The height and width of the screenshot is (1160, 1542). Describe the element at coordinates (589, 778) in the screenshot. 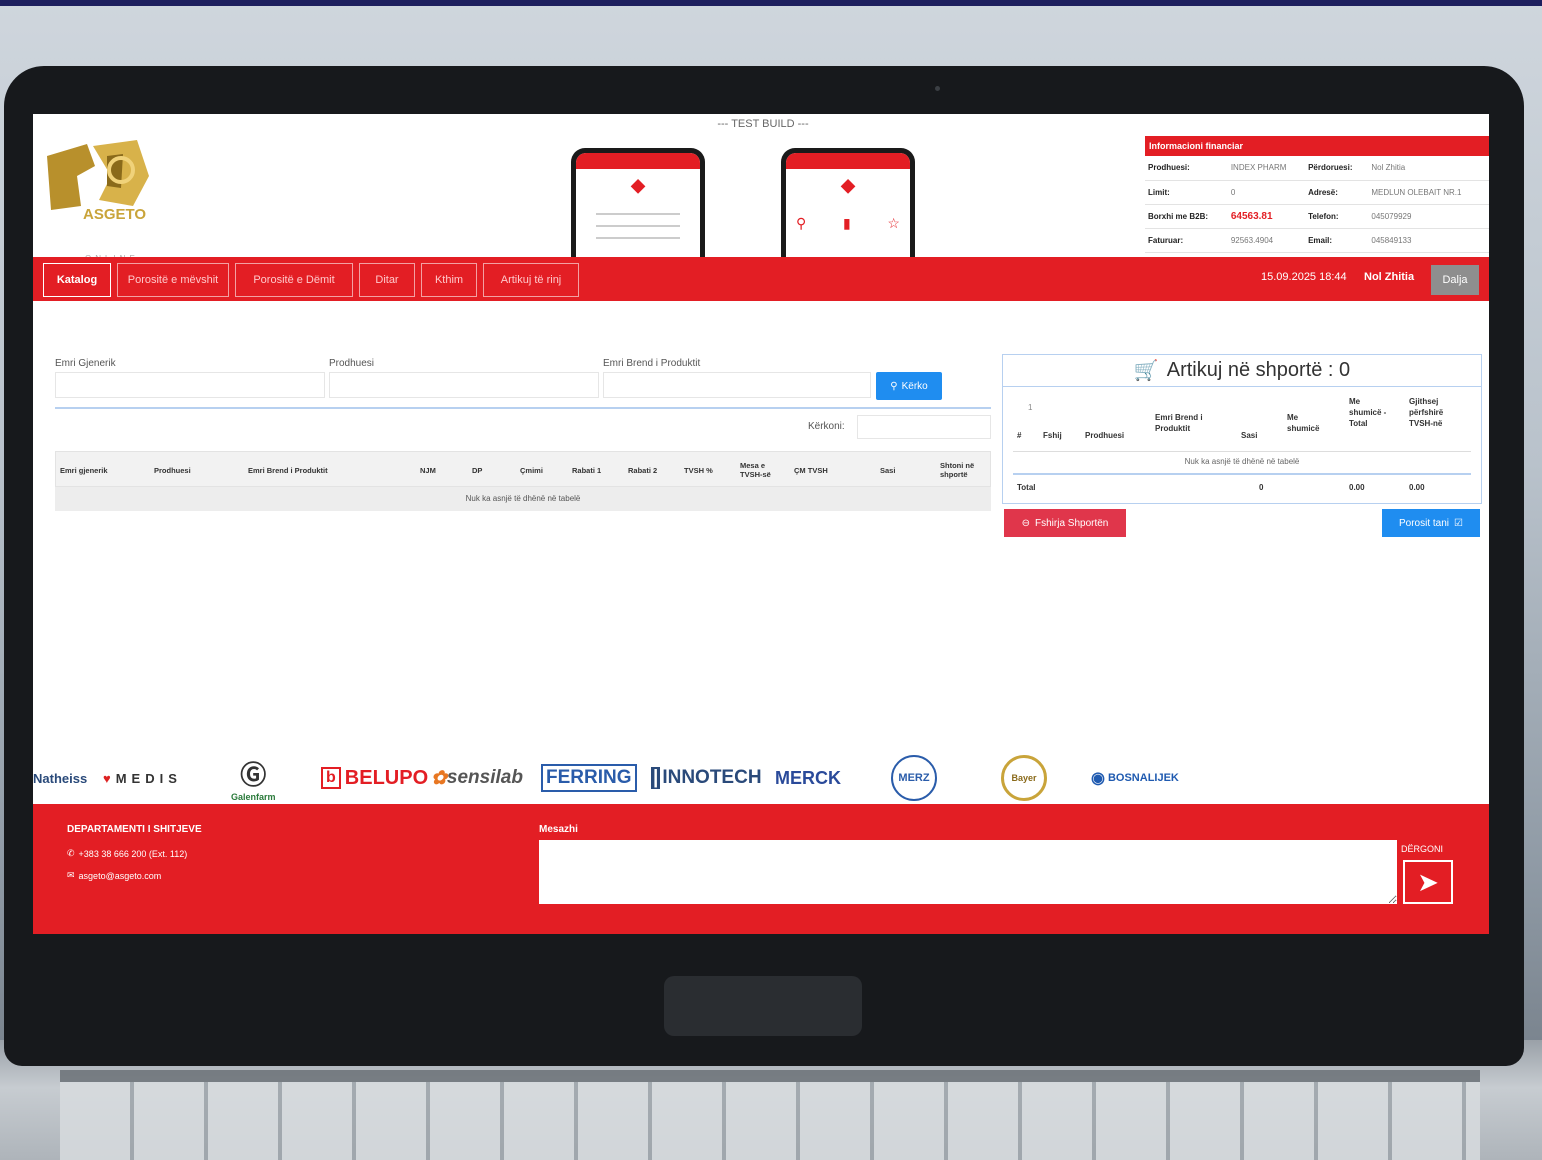

I see `brand-logo: FERRING` at that location.